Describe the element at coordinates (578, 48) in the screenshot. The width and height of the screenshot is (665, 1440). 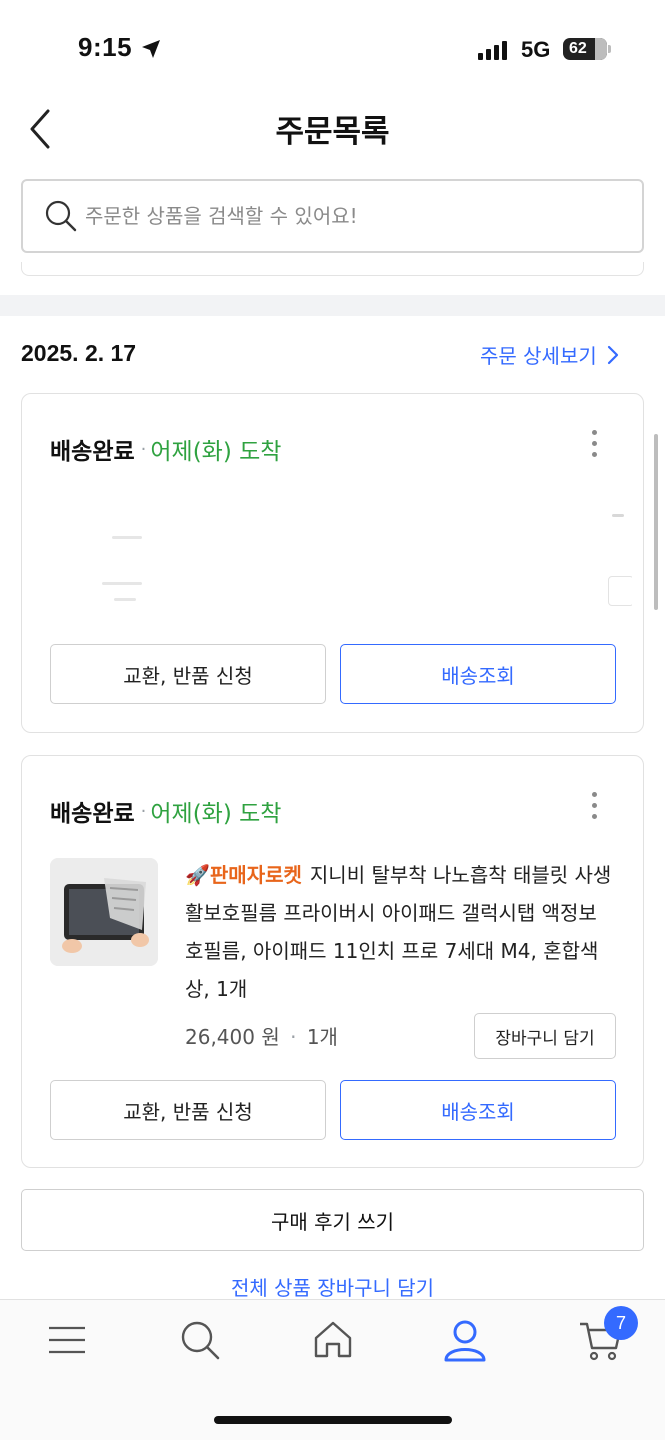
I see `battery-level: 62` at that location.